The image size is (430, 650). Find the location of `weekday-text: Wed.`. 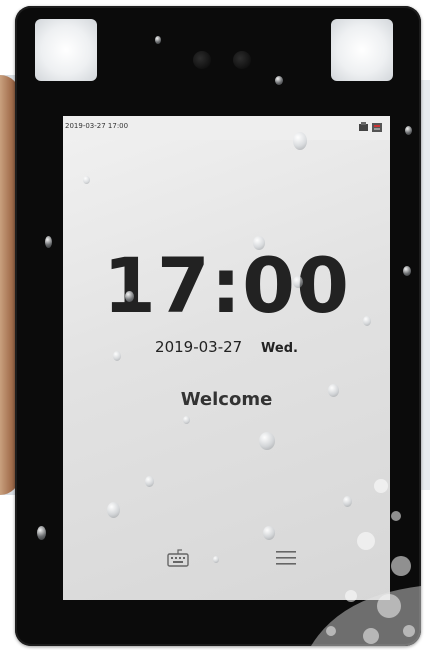

weekday-text: Wed. is located at coordinates (279, 348).